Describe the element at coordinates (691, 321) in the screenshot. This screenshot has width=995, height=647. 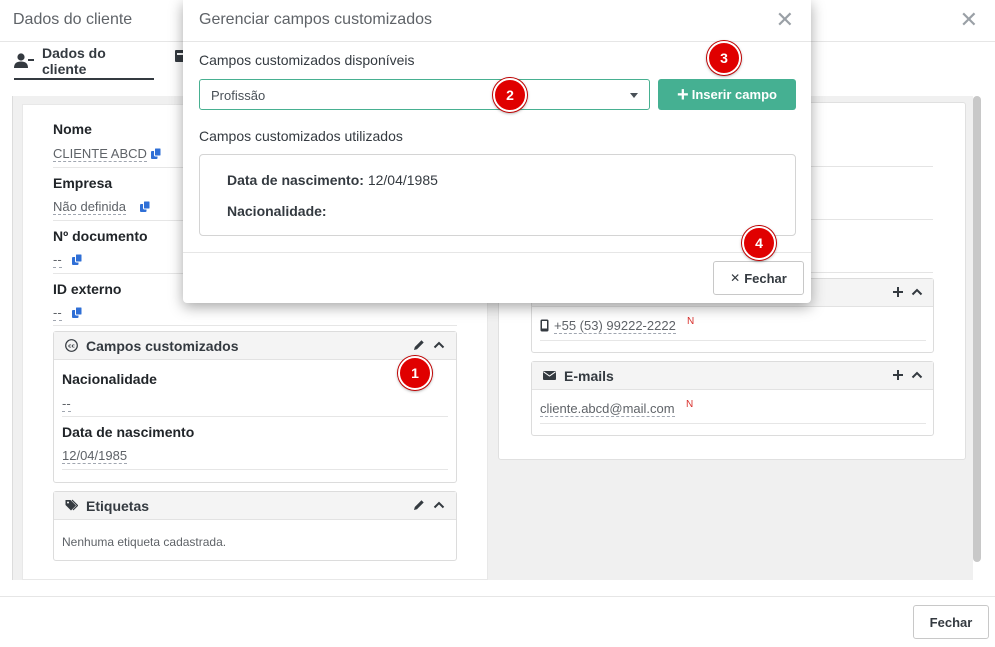
I see `phone-flag: N` at that location.